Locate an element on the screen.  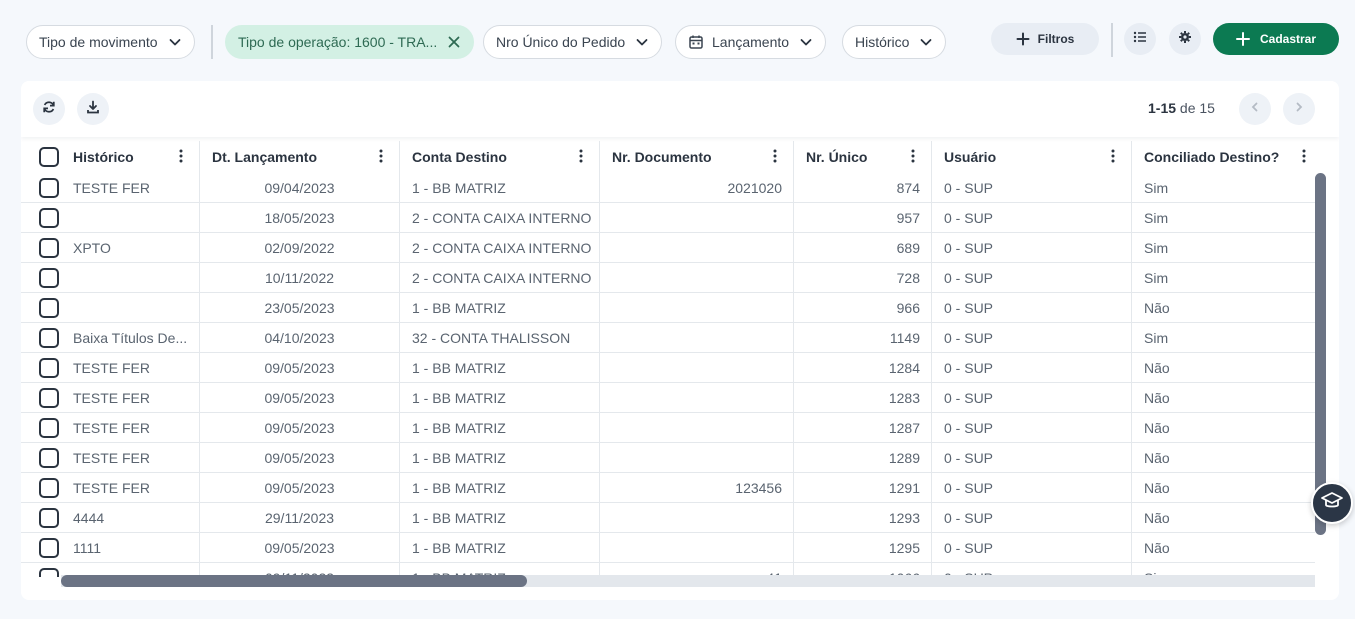
column-label: Nr. Documento is located at coordinates (662, 157).